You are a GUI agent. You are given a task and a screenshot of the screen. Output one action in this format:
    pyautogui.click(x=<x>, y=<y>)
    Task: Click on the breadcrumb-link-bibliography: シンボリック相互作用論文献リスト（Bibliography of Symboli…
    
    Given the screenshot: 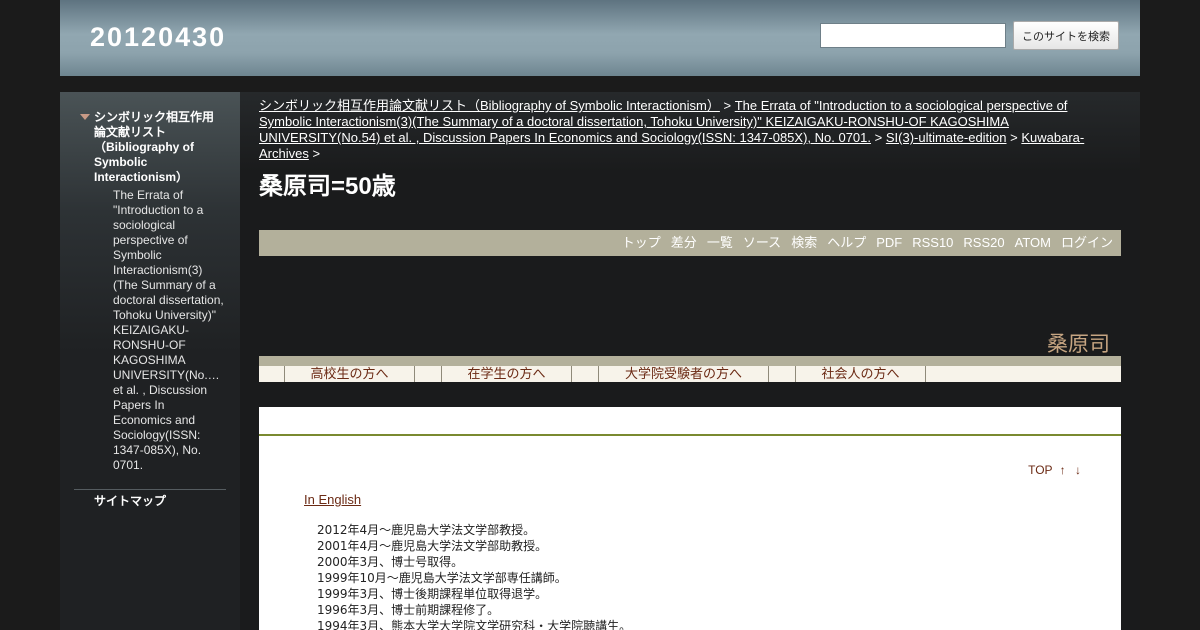 What is the action you would take?
    pyautogui.click(x=489, y=105)
    